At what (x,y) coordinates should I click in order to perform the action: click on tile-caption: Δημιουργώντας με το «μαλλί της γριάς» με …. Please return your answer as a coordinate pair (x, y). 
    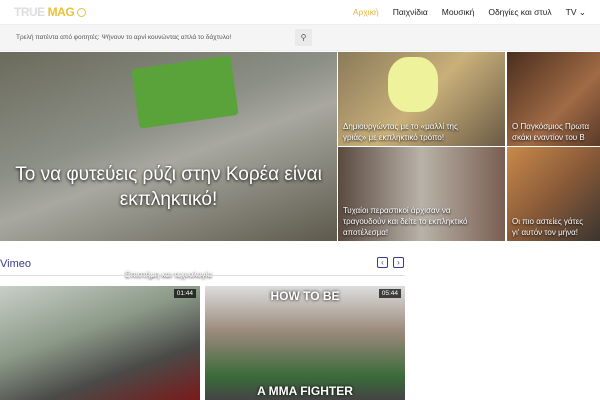
    Looking at the image, I should click on (400, 132).